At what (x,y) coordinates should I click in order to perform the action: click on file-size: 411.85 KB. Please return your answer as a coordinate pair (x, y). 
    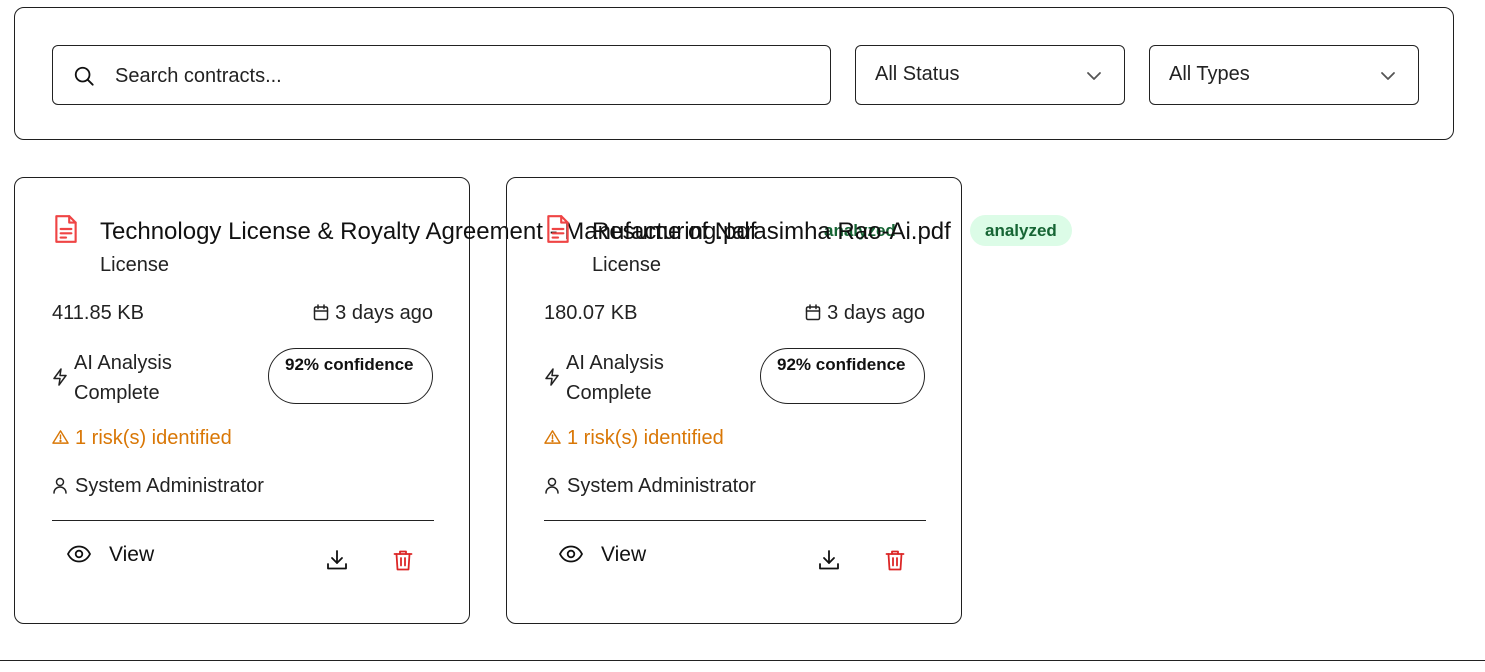
    Looking at the image, I should click on (98, 313).